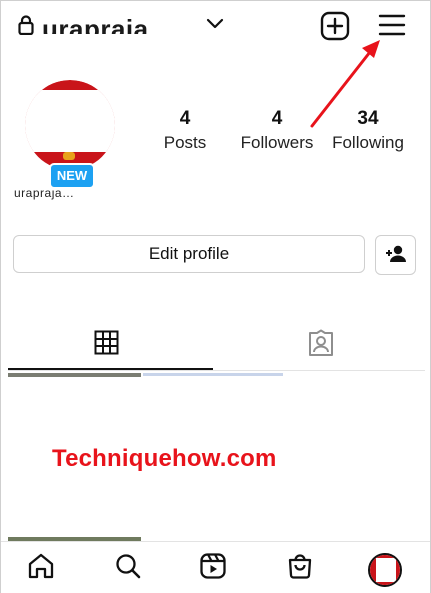 Image resolution: width=431 pixels, height=593 pixels. What do you see at coordinates (185, 142) in the screenshot?
I see `stat-posts-label: Posts` at bounding box center [185, 142].